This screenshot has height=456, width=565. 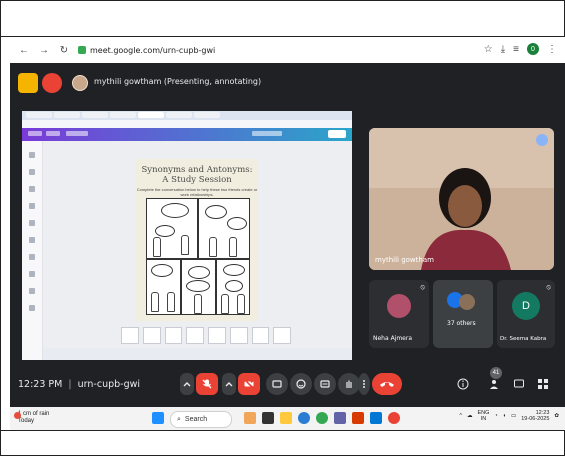 I want to click on clock: 12:23 19-06-2025, so click(x=535, y=416).